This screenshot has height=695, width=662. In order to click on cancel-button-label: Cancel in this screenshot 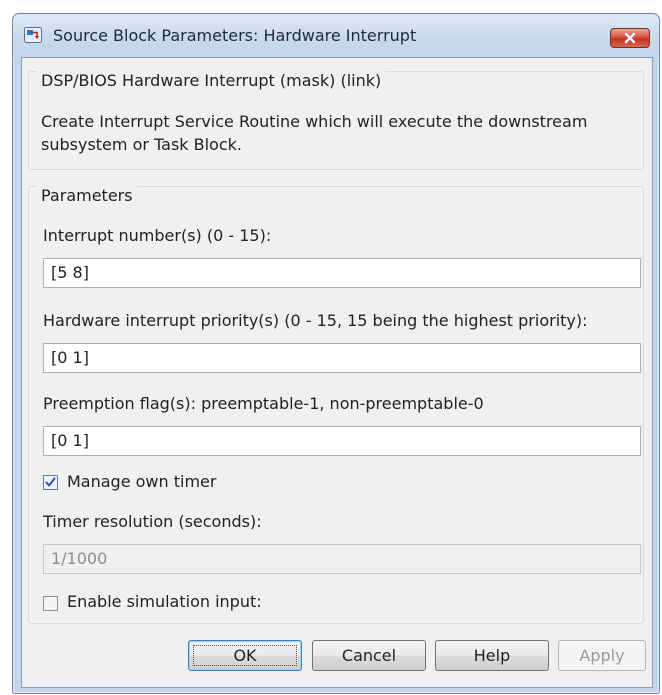, I will do `click(369, 655)`.